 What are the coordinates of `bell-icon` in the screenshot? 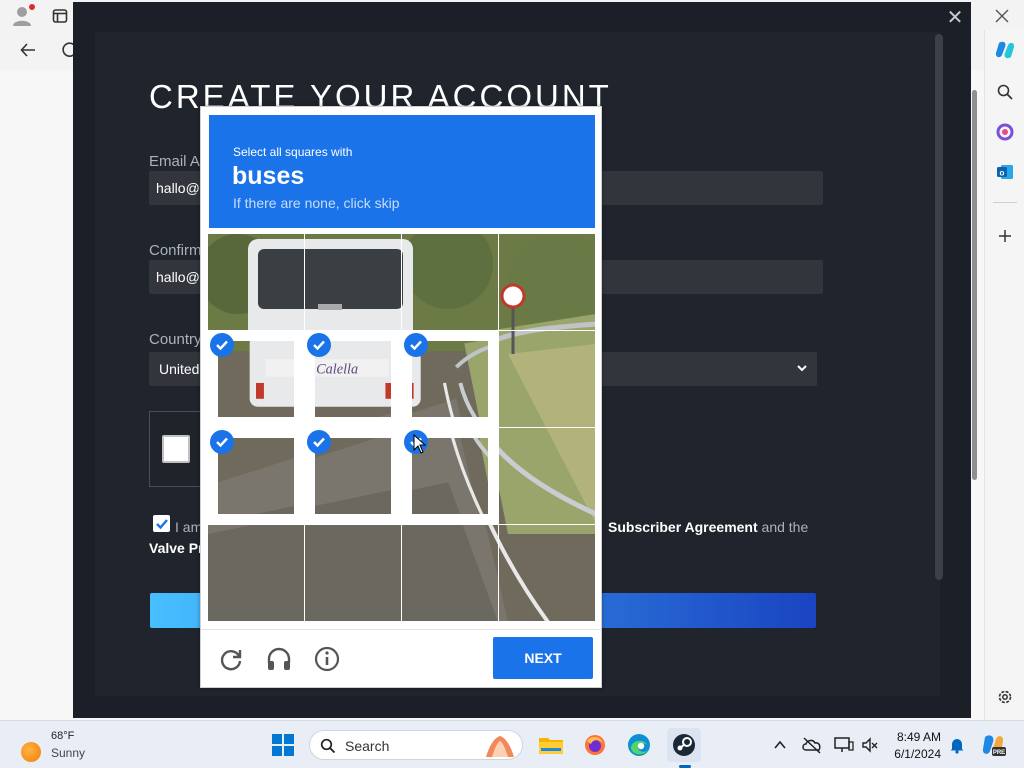 It's located at (957, 746).